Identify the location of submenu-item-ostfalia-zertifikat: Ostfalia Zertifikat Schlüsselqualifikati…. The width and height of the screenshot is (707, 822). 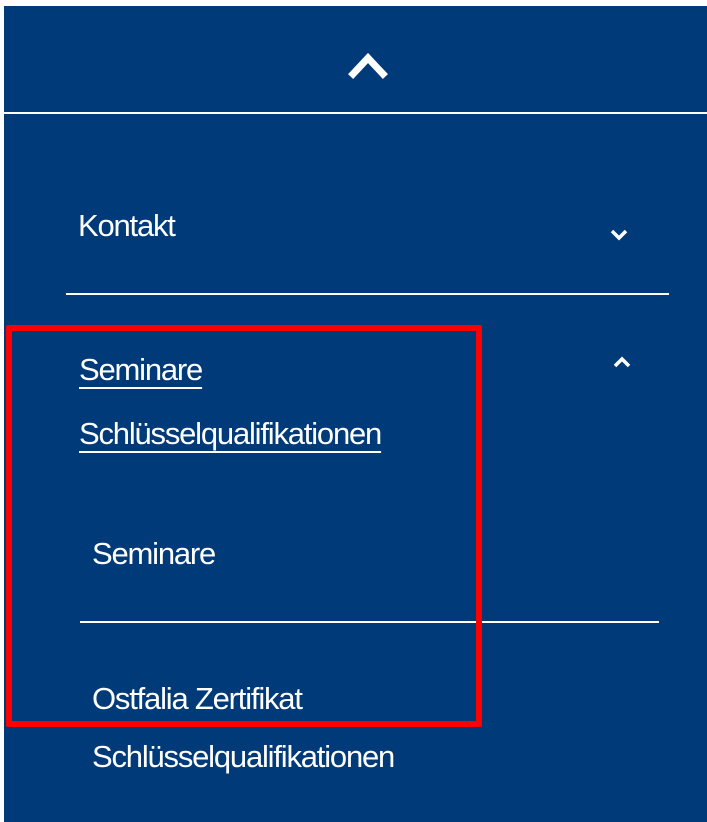
(243, 728).